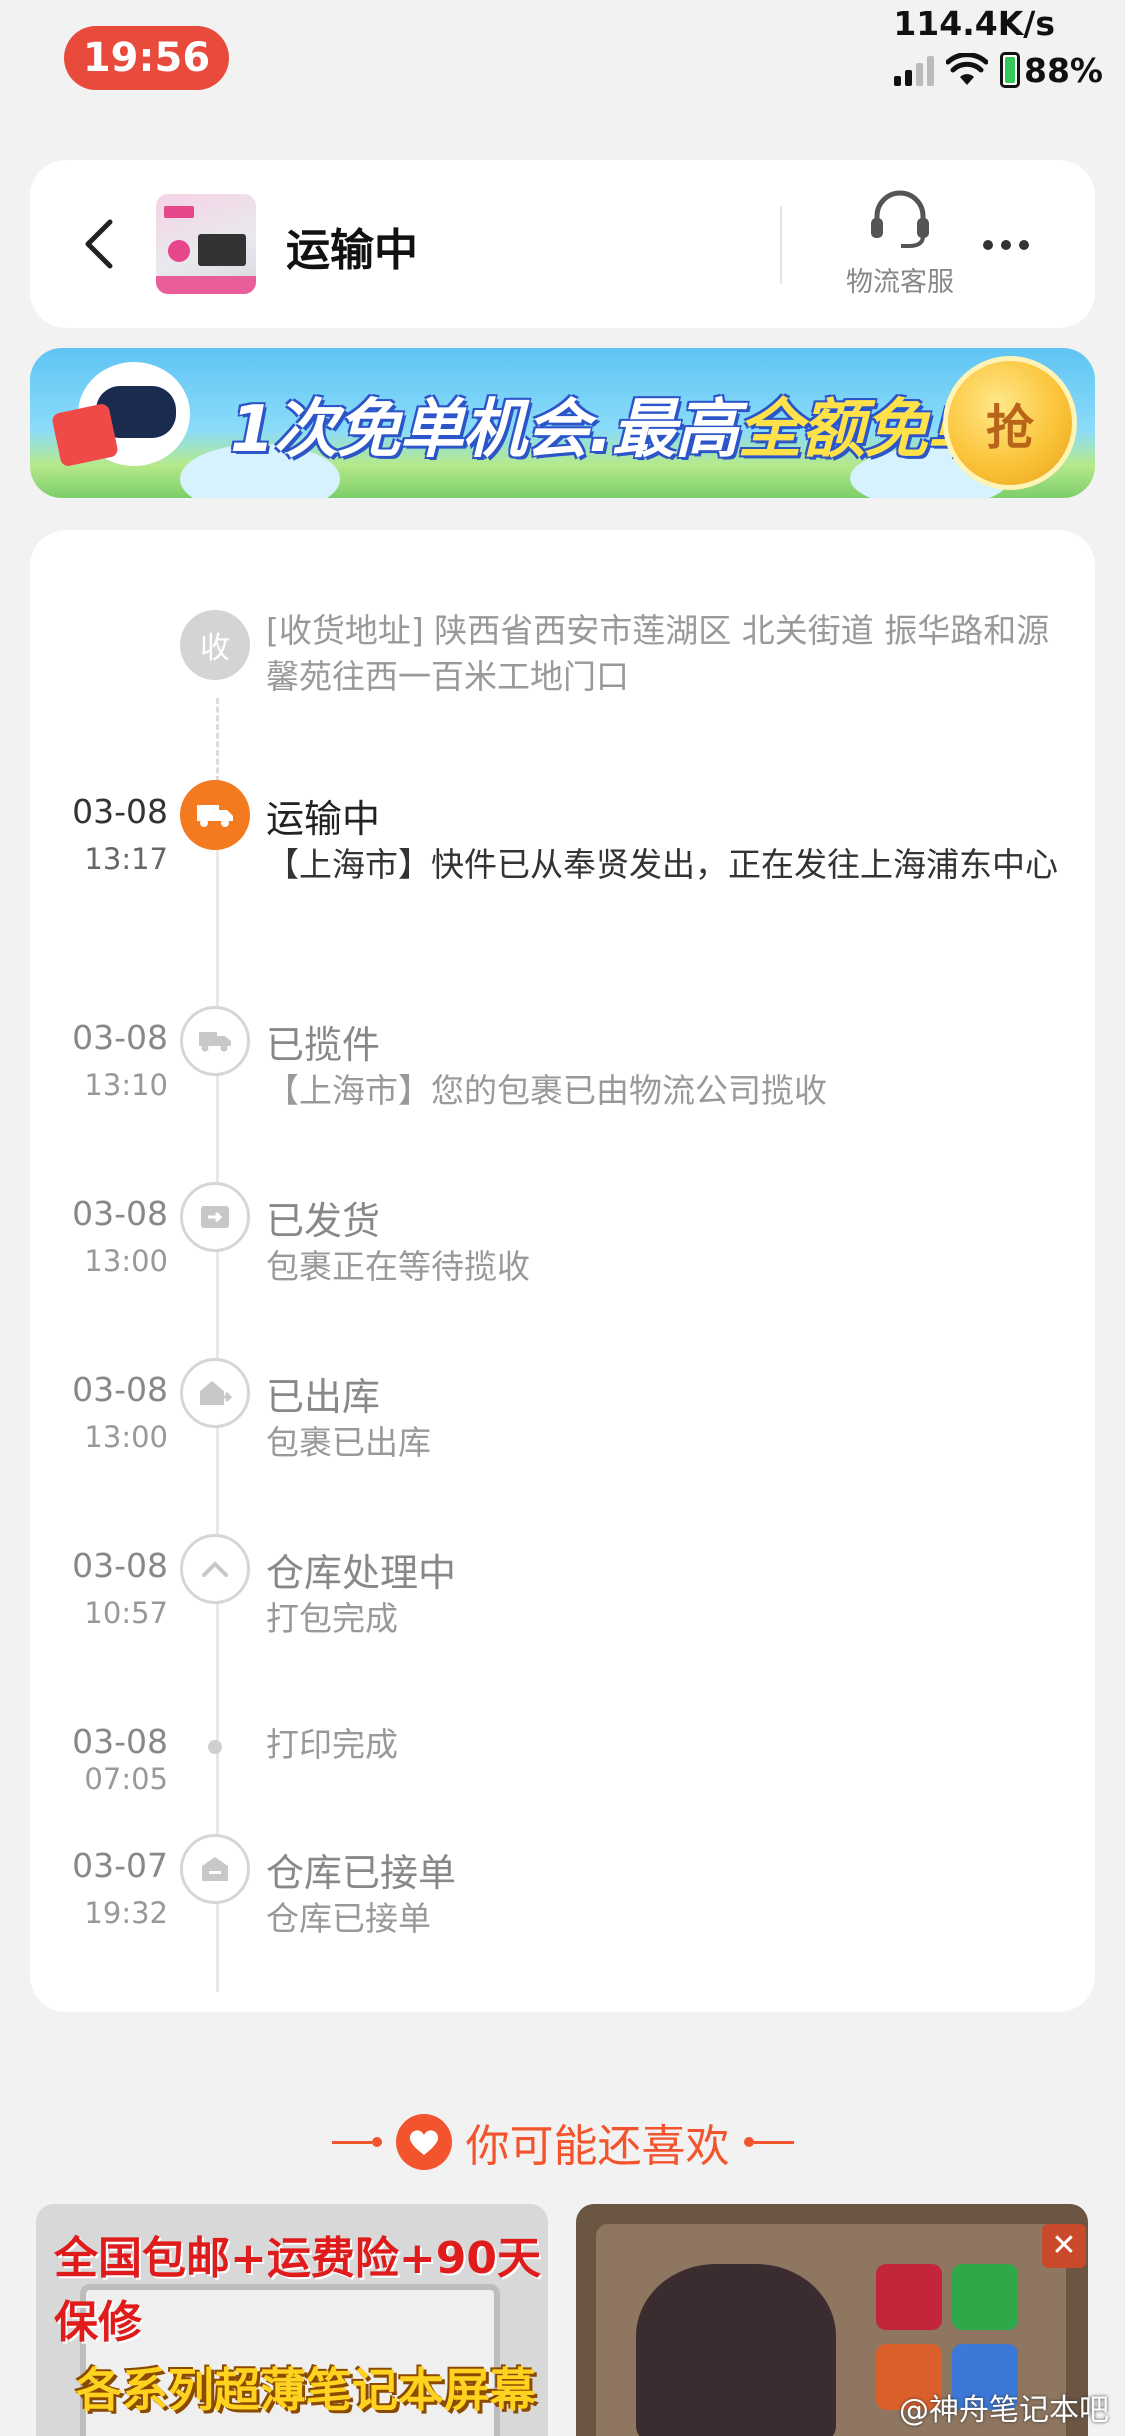 The width and height of the screenshot is (1125, 2436). I want to click on battery-indicator: 88%, so click(1051, 70).